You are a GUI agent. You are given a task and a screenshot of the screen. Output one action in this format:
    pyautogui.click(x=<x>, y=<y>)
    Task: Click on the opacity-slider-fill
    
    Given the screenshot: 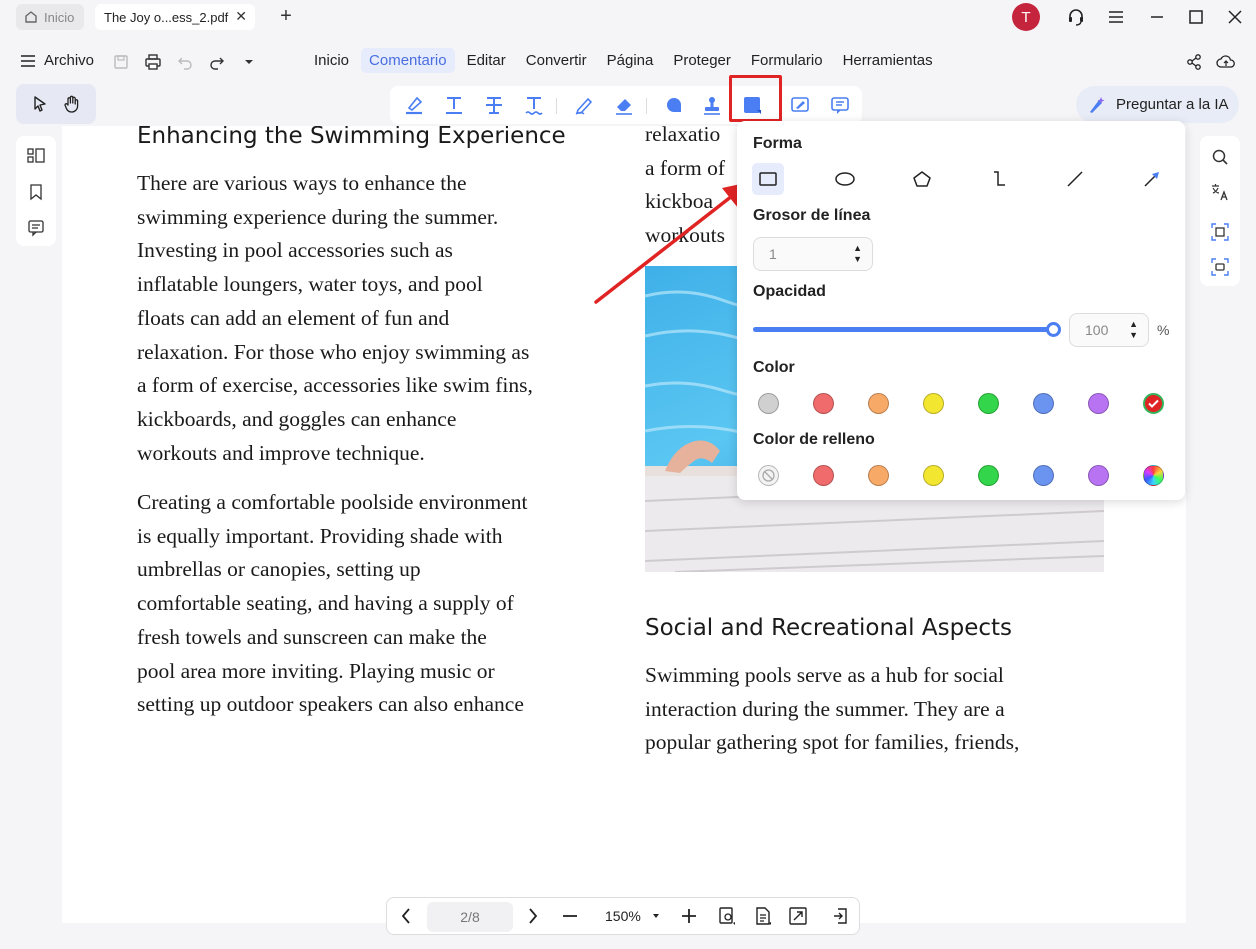 What is the action you would take?
    pyautogui.click(x=903, y=329)
    